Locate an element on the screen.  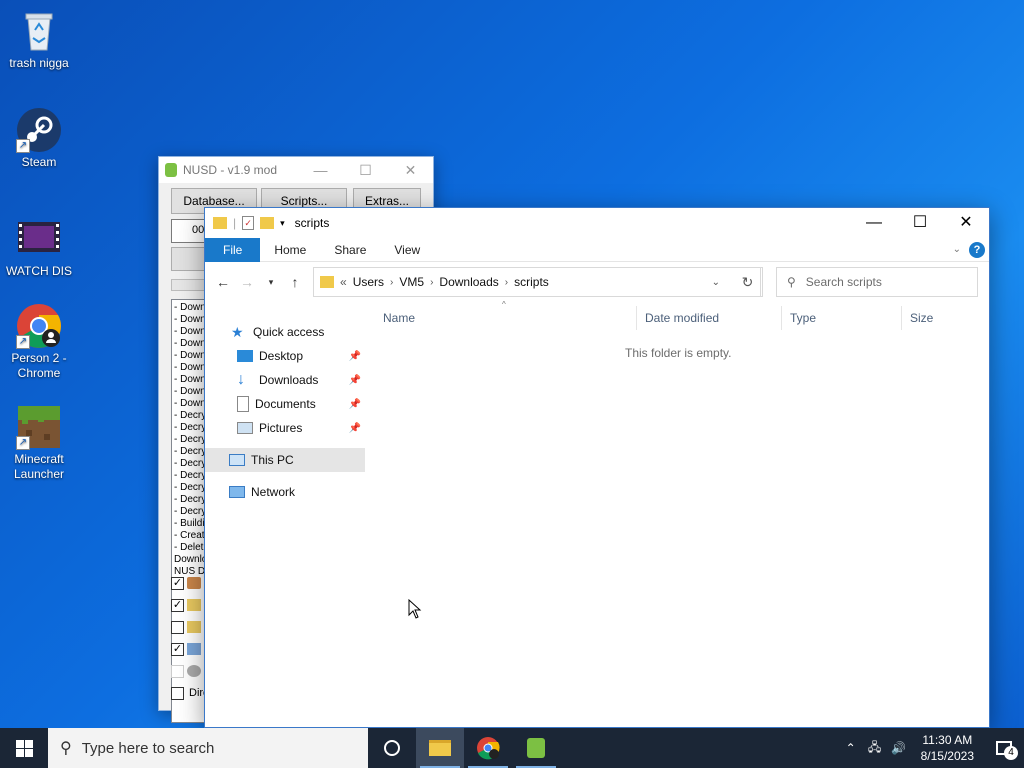
nusd-app-icon is located at coordinates (536, 748).